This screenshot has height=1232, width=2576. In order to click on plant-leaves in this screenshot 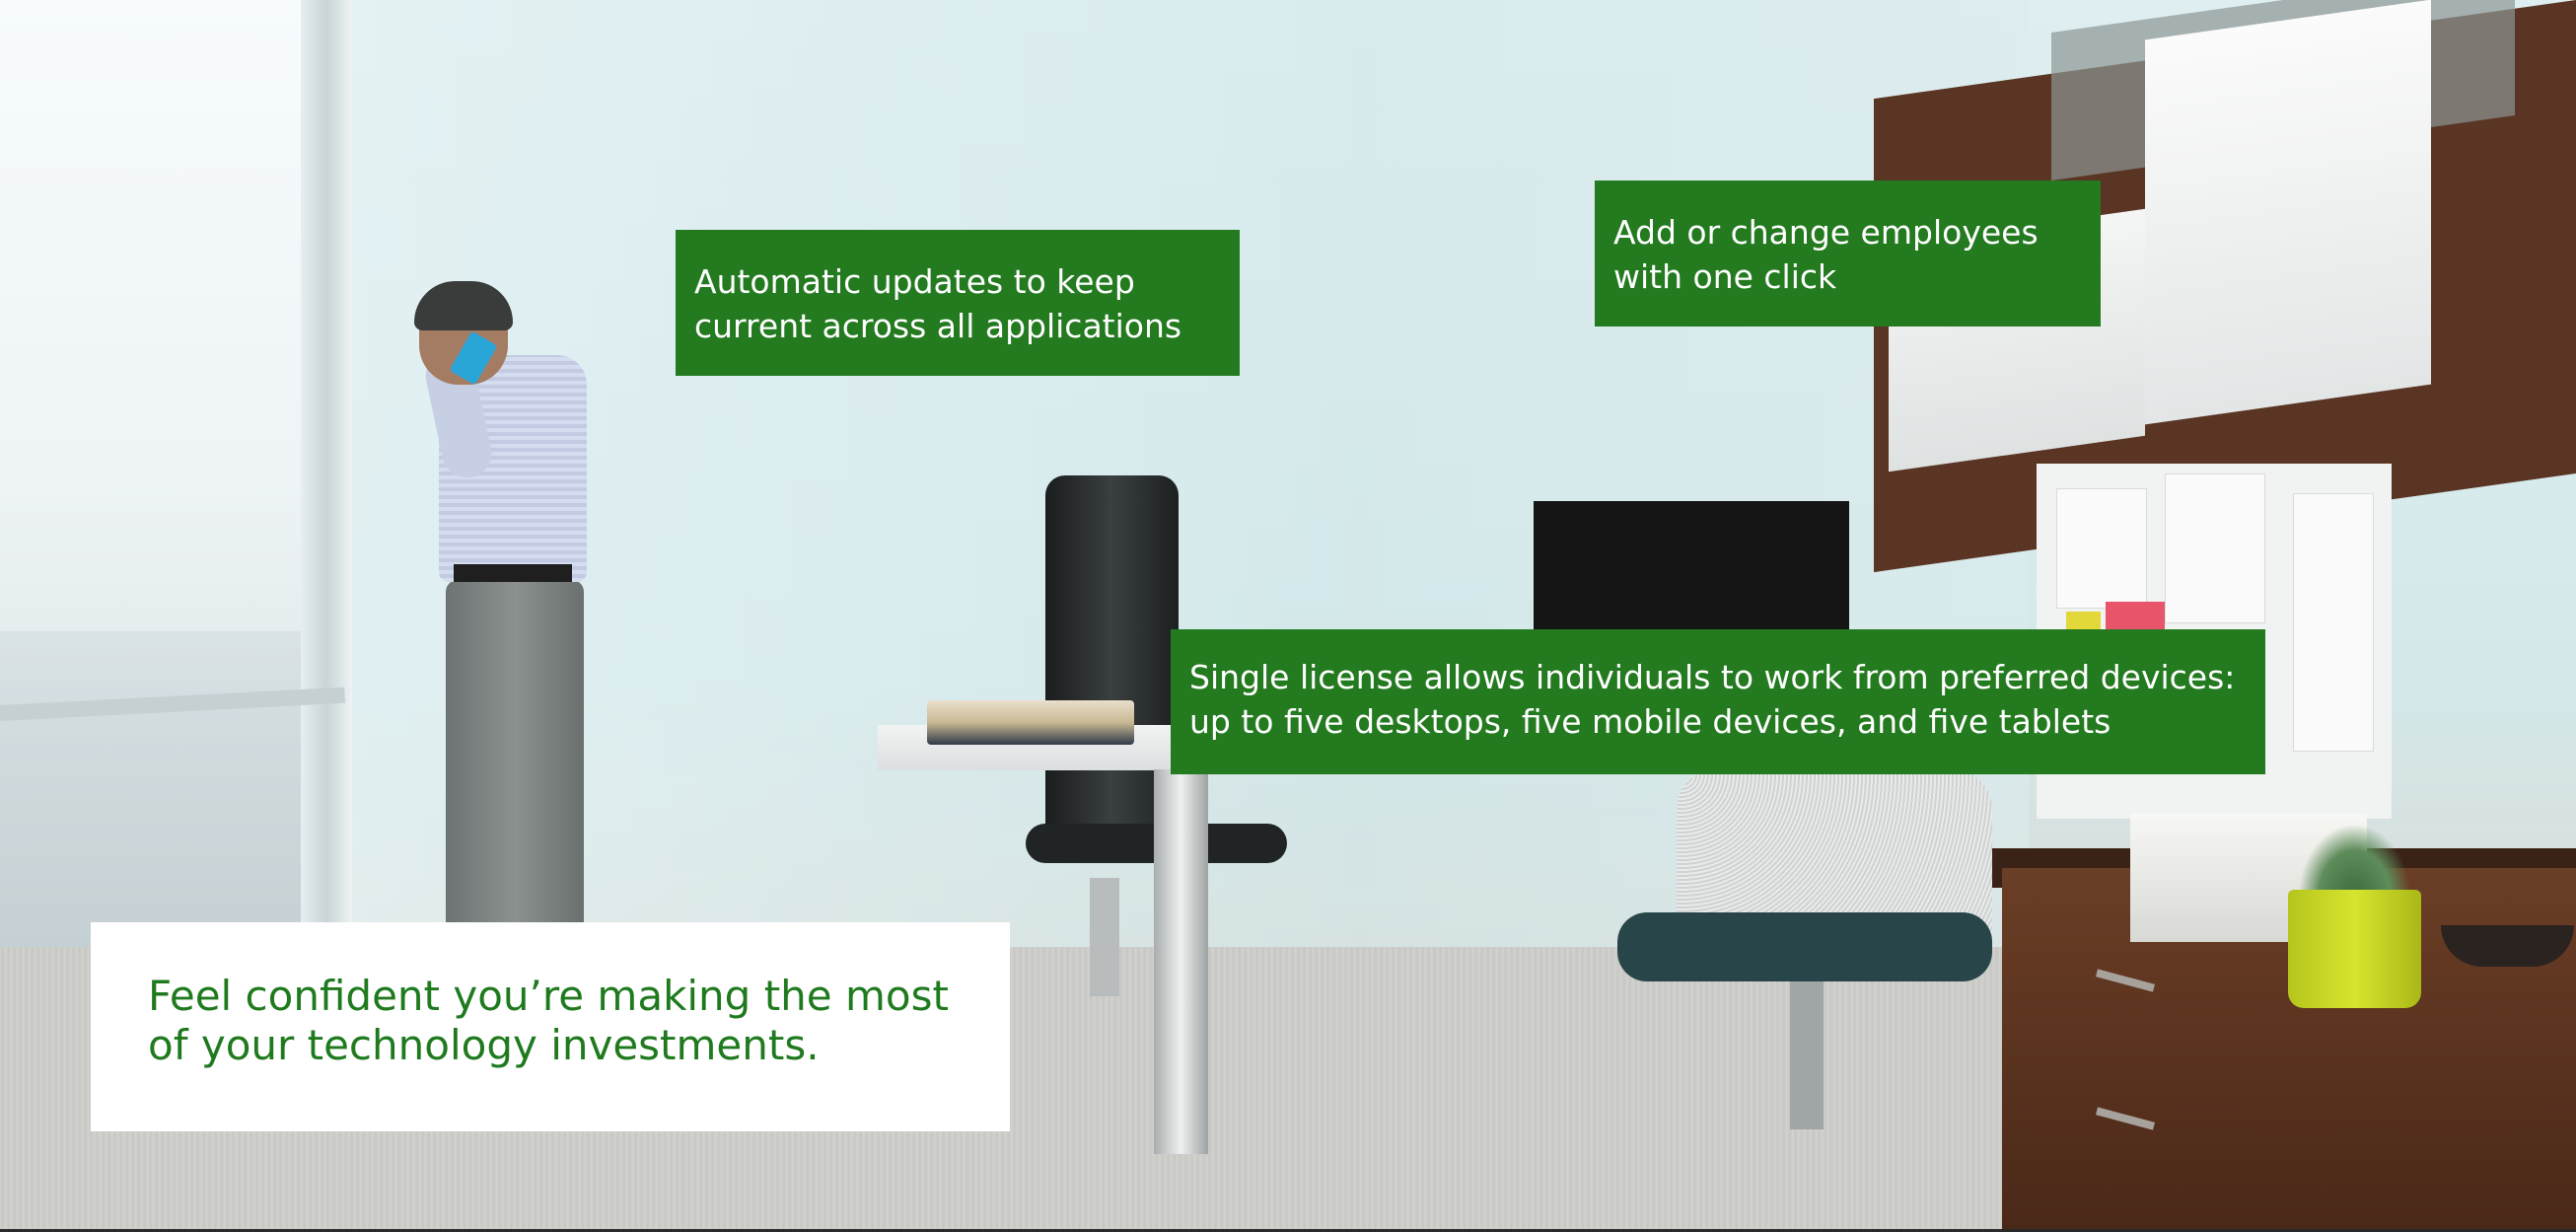, I will do `click(2355, 861)`.